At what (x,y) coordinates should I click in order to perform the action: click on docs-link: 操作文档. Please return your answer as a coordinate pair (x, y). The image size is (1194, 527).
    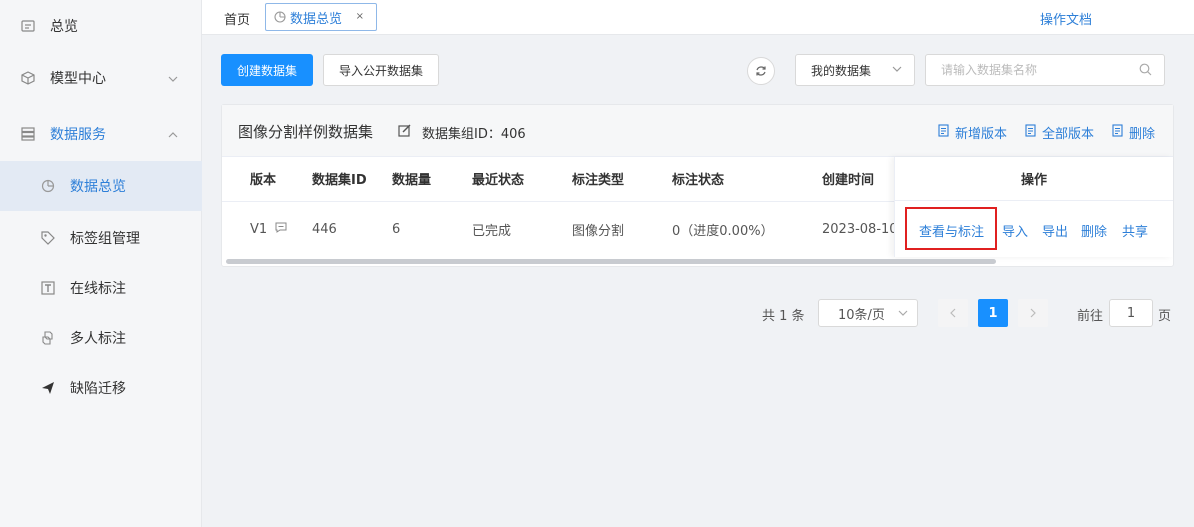
    Looking at the image, I should click on (1066, 18).